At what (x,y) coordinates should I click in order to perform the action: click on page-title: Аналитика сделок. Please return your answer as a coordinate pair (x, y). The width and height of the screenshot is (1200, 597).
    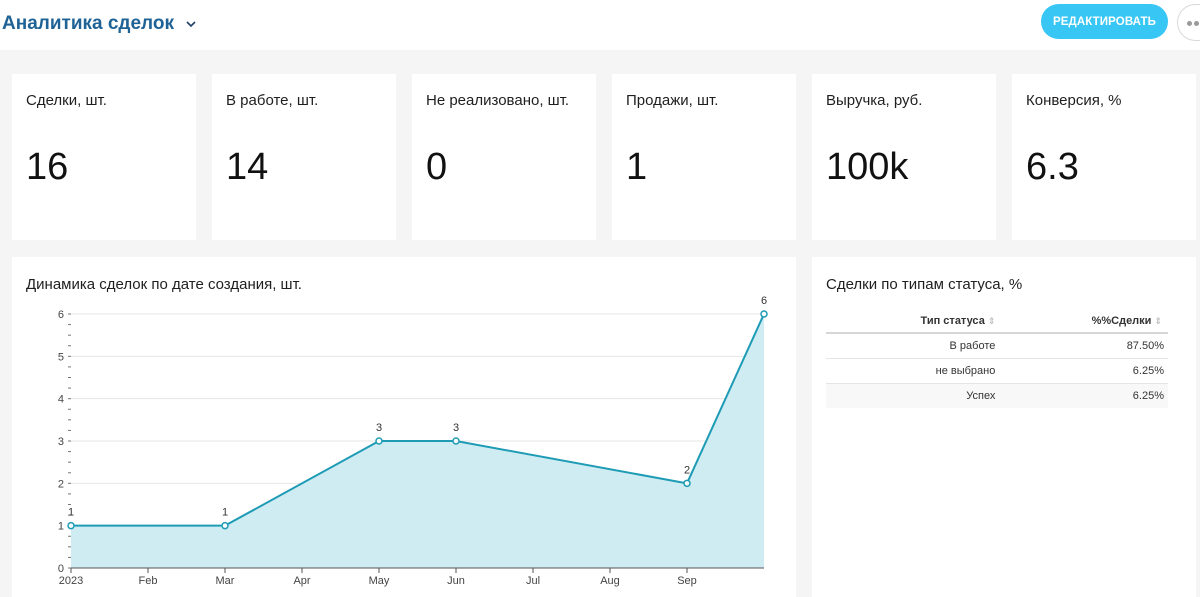
    Looking at the image, I should click on (100, 24).